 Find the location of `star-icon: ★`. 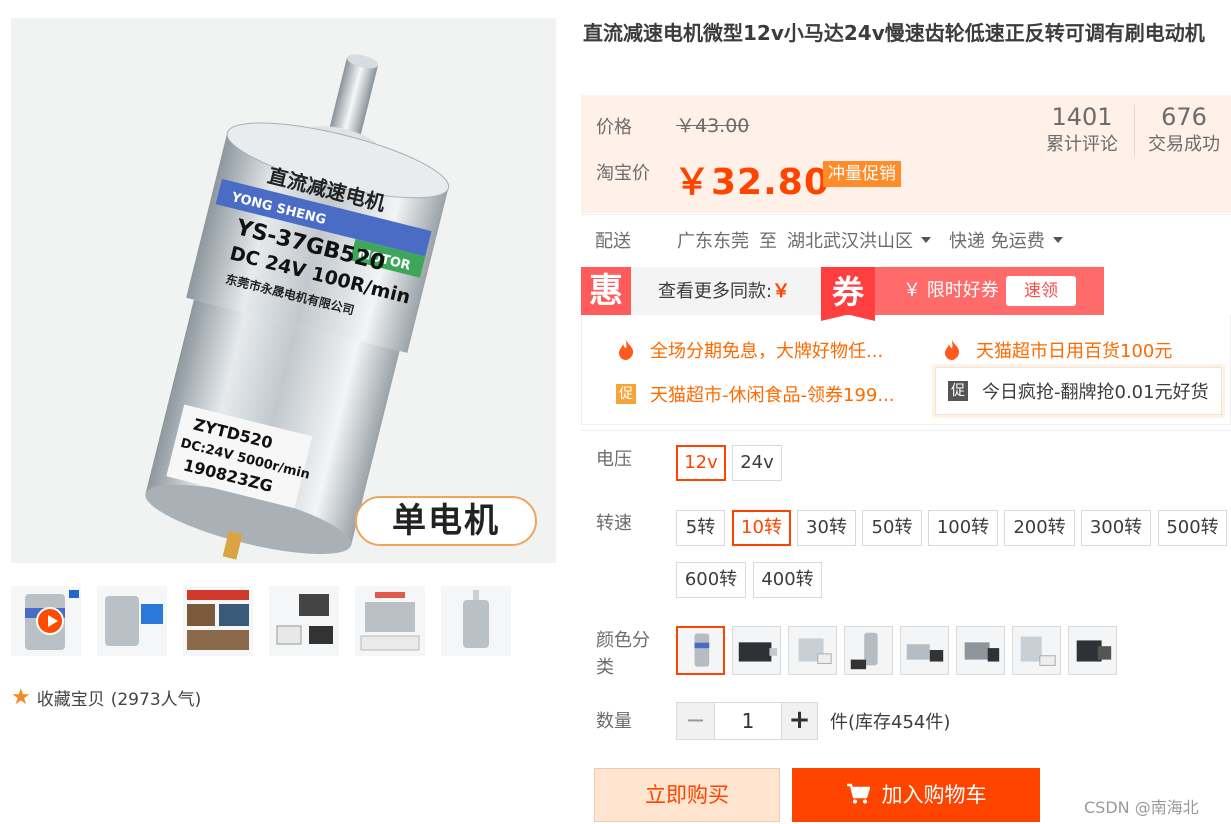

star-icon: ★ is located at coordinates (21, 697).